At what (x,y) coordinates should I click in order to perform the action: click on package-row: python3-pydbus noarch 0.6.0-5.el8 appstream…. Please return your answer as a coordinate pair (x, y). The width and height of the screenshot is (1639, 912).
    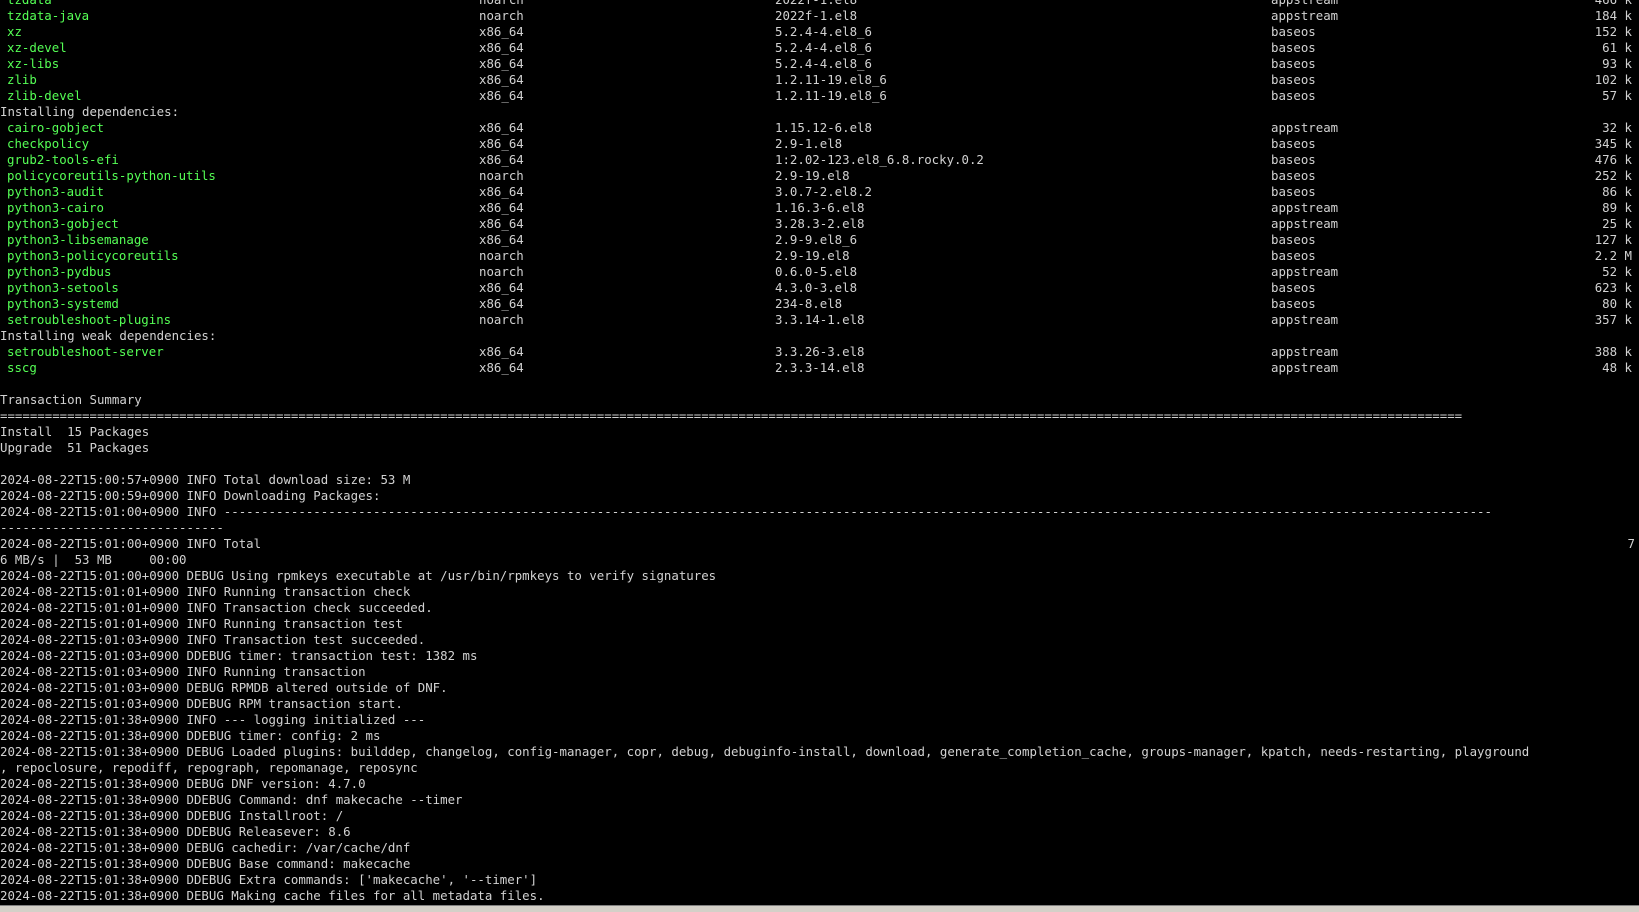
    Looking at the image, I should click on (819, 272).